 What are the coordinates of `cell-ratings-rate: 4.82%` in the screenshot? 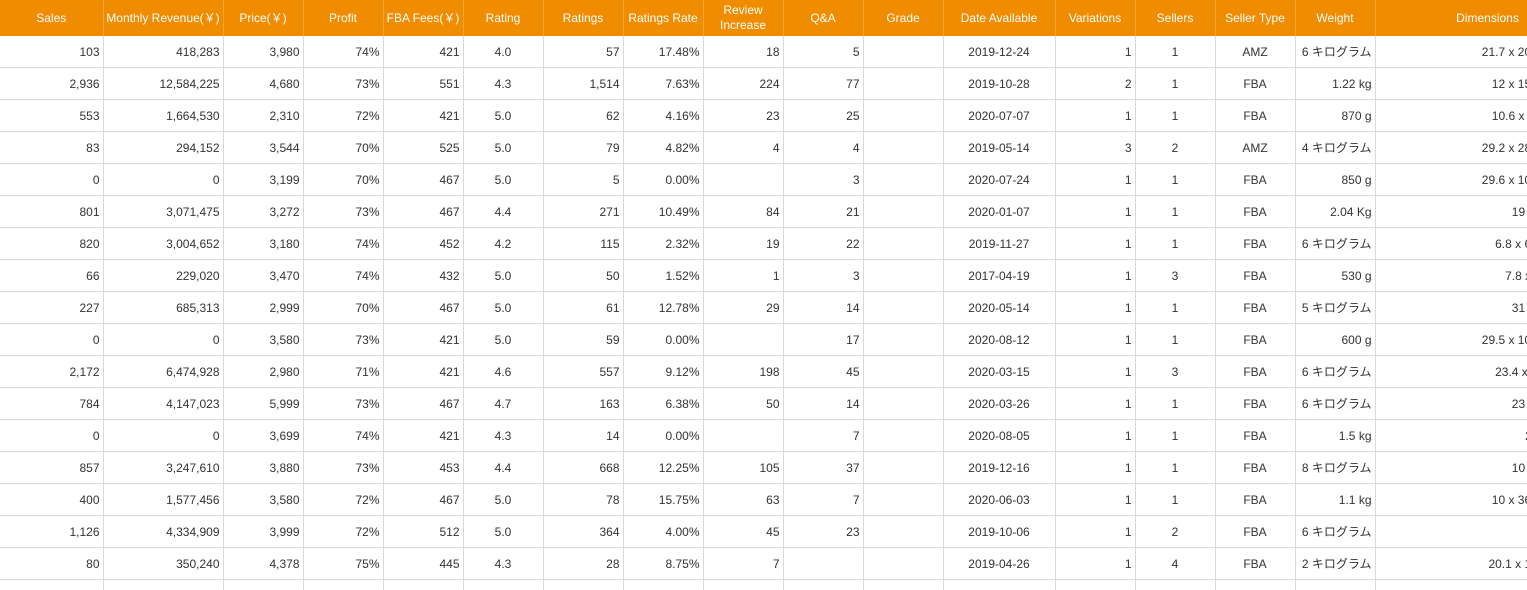 It's located at (663, 147).